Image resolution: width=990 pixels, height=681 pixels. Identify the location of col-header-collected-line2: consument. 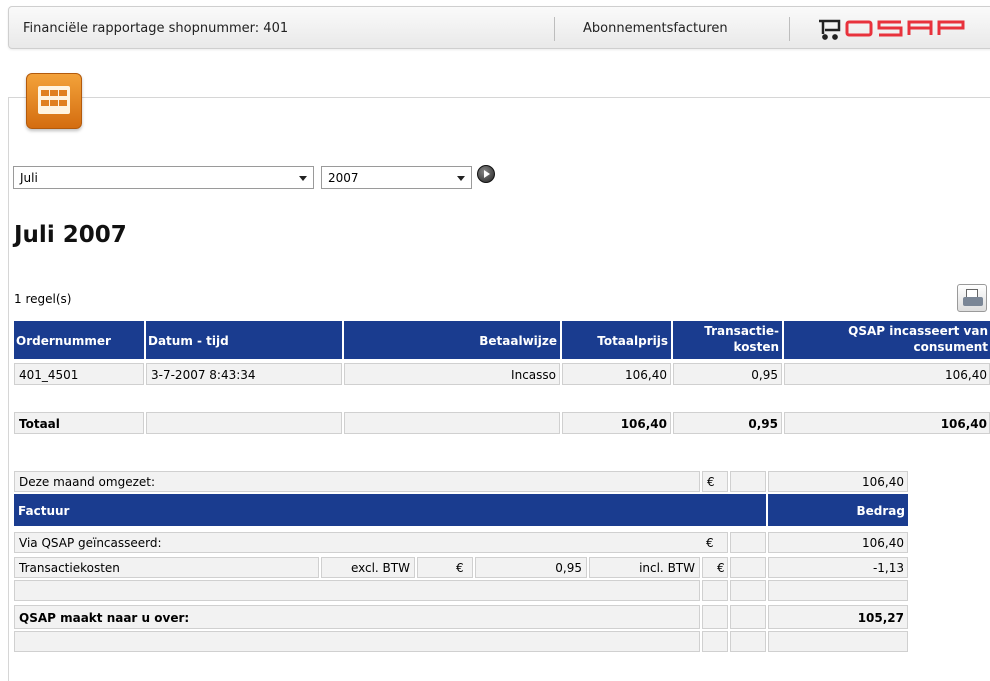
(950, 347).